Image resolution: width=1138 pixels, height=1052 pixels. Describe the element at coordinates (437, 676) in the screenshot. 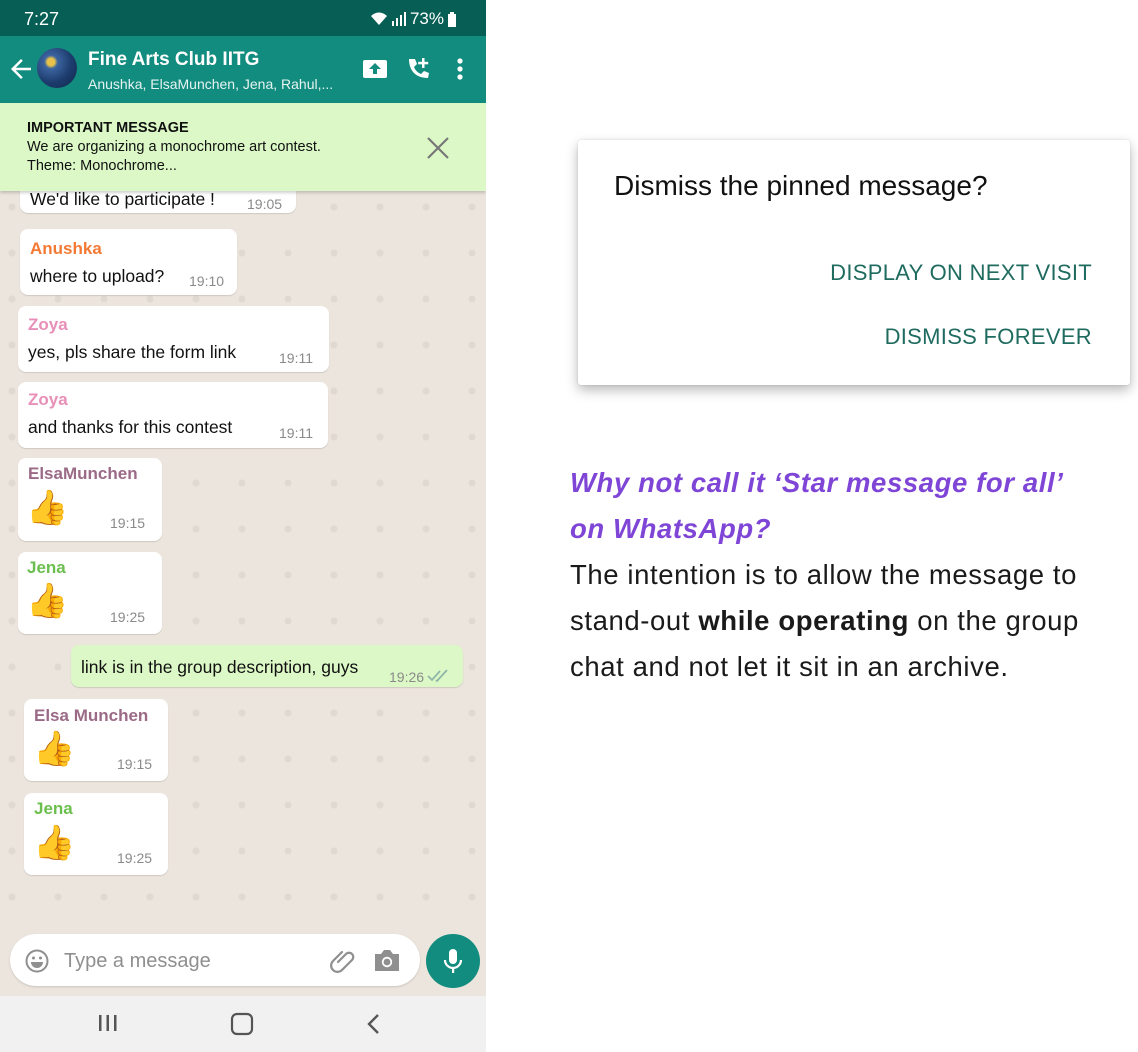

I see `double-check-icon` at that location.